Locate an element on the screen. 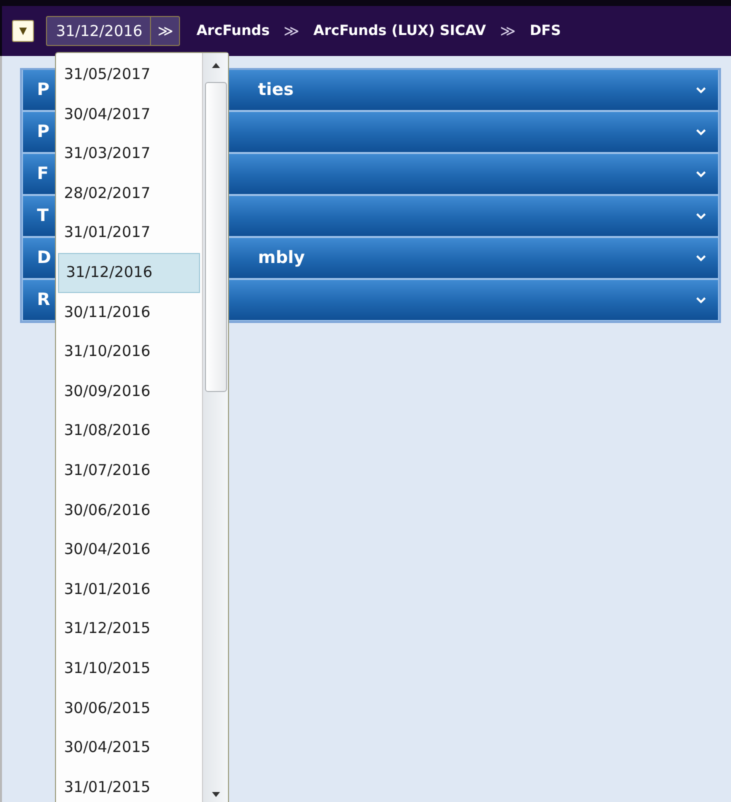  section-title: F is located at coordinates (43, 174).